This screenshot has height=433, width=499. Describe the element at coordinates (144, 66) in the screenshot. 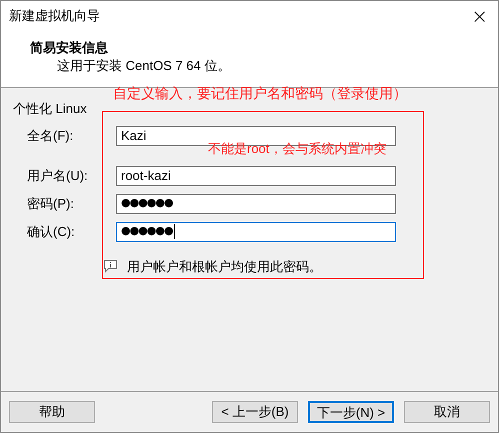

I see `page-subtitle: 这用于安装 CentOS 7 64 位。` at that location.